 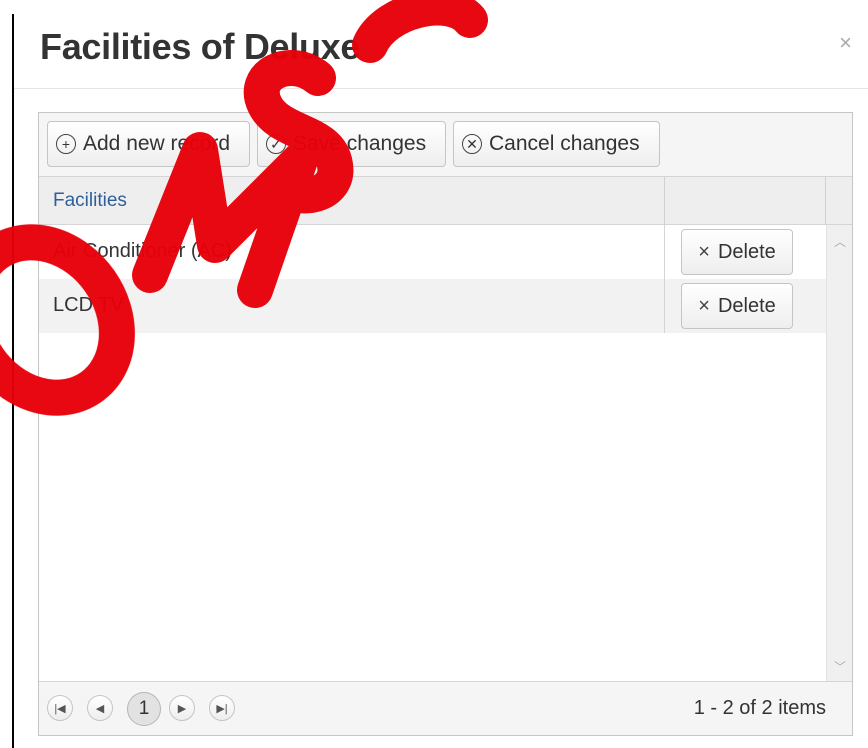 What do you see at coordinates (157, 143) in the screenshot?
I see `add-new-record-label: Add new record` at bounding box center [157, 143].